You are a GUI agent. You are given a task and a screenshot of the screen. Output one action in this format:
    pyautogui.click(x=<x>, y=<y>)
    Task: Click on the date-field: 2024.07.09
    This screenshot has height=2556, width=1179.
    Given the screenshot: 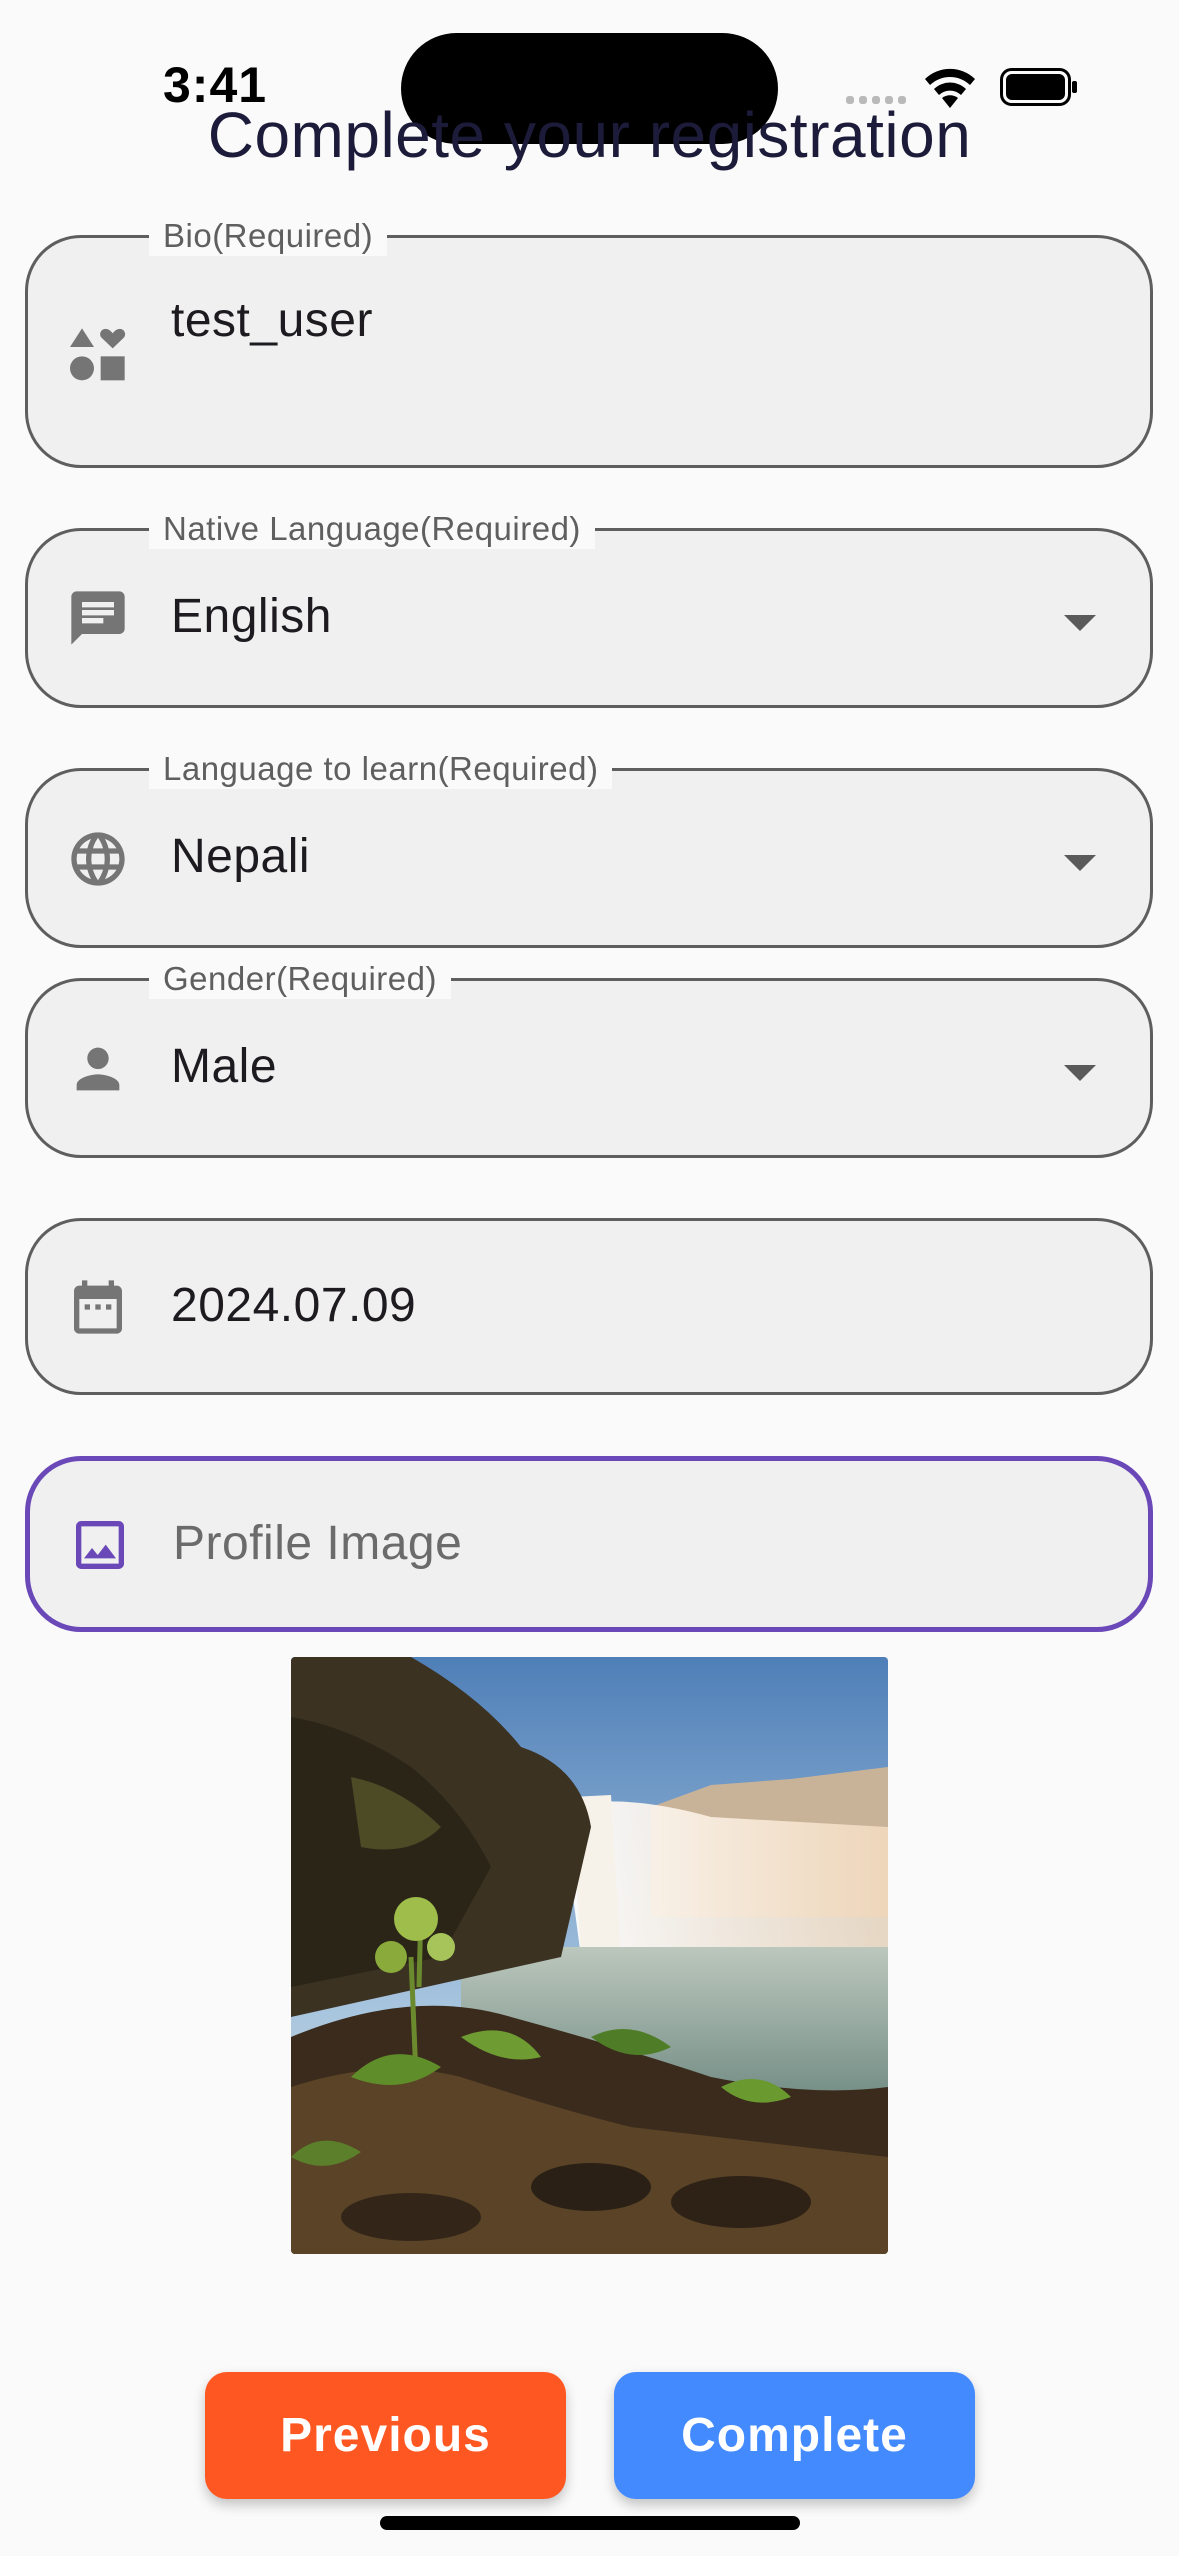 What is the action you would take?
    pyautogui.click(x=589, y=1306)
    